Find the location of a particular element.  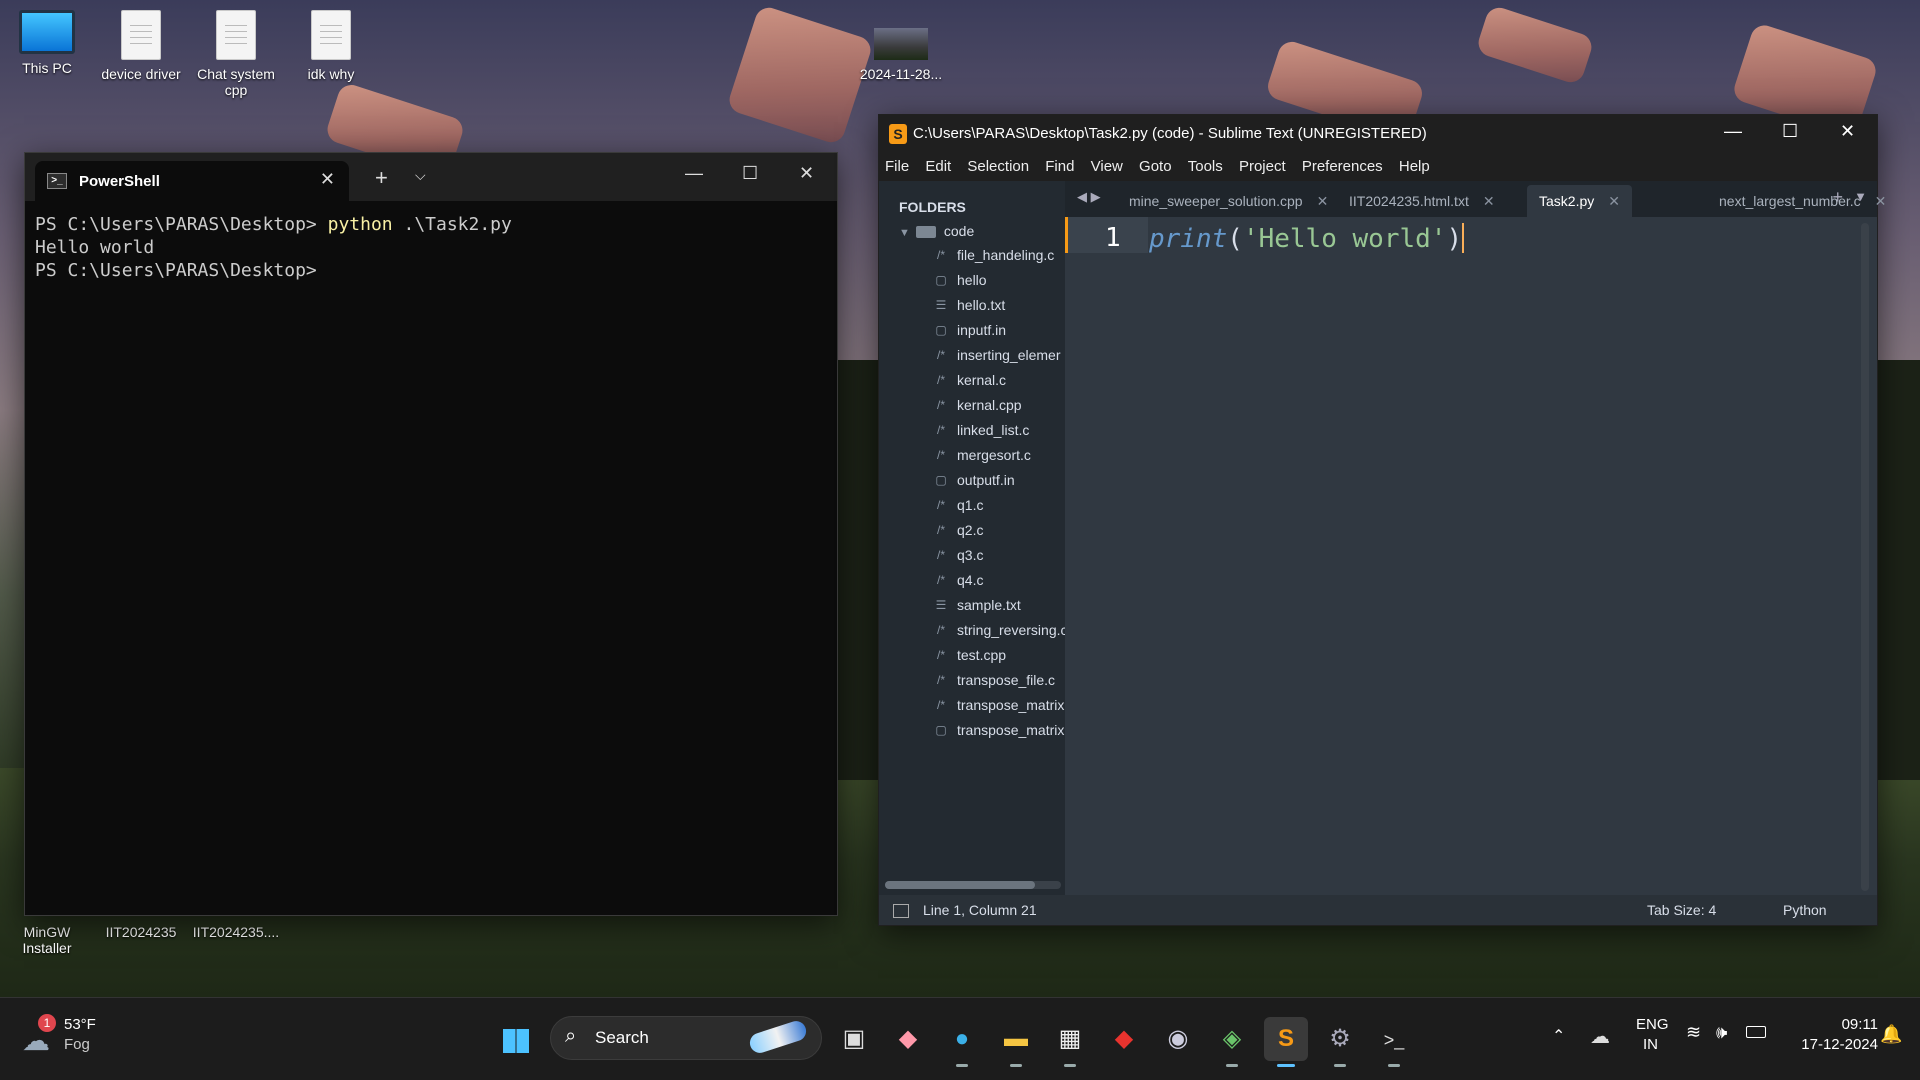

menu-view: View is located at coordinates (1107, 164).